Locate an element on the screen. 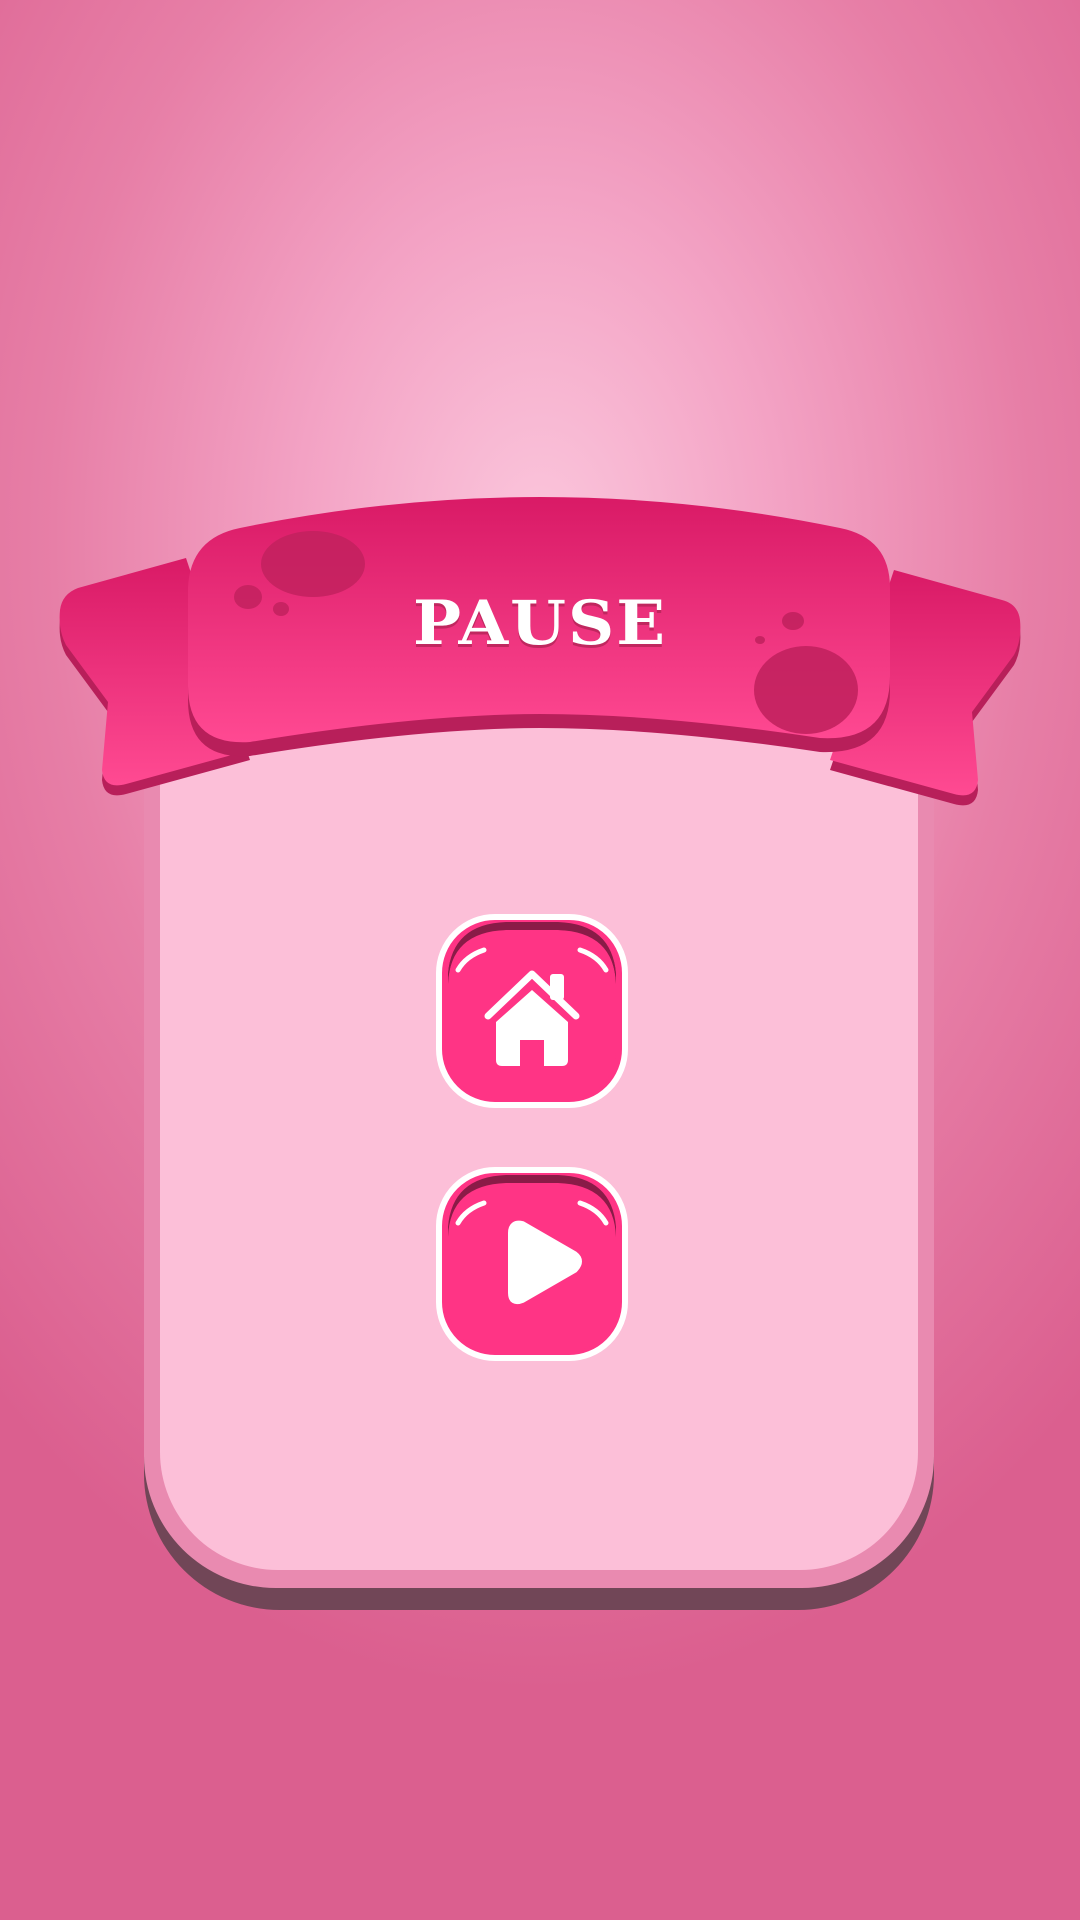 The image size is (1080, 1920). title-container: PAUSE is located at coordinates (540, 623).